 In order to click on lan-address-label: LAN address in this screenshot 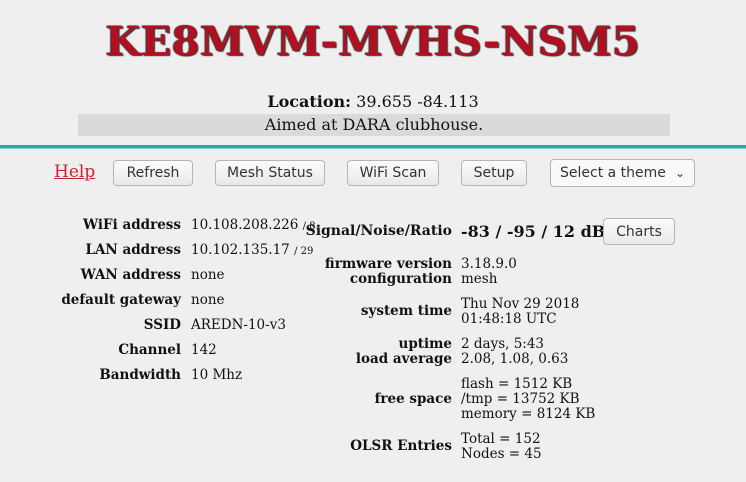, I will do `click(133, 250)`.